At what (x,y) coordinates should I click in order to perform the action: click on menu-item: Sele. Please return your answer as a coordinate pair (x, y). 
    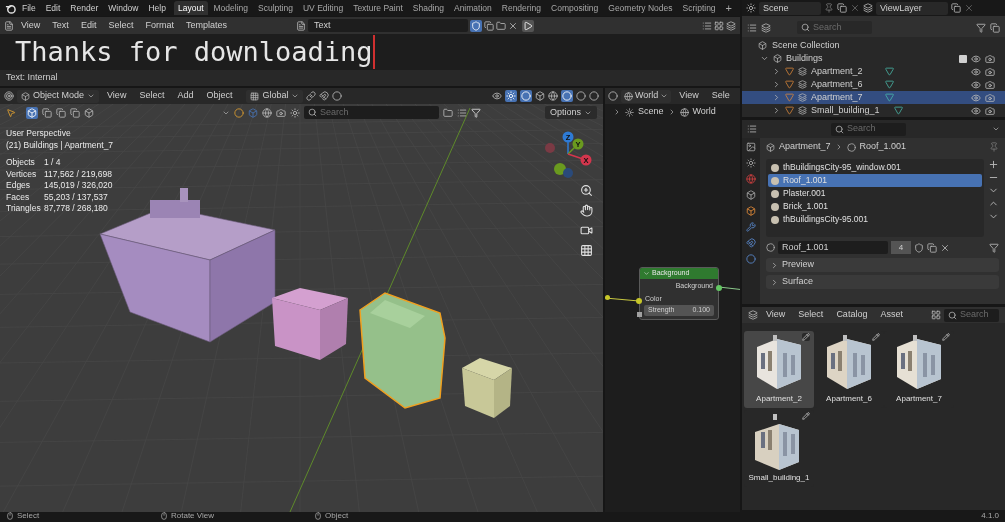
    Looking at the image, I should click on (720, 96).